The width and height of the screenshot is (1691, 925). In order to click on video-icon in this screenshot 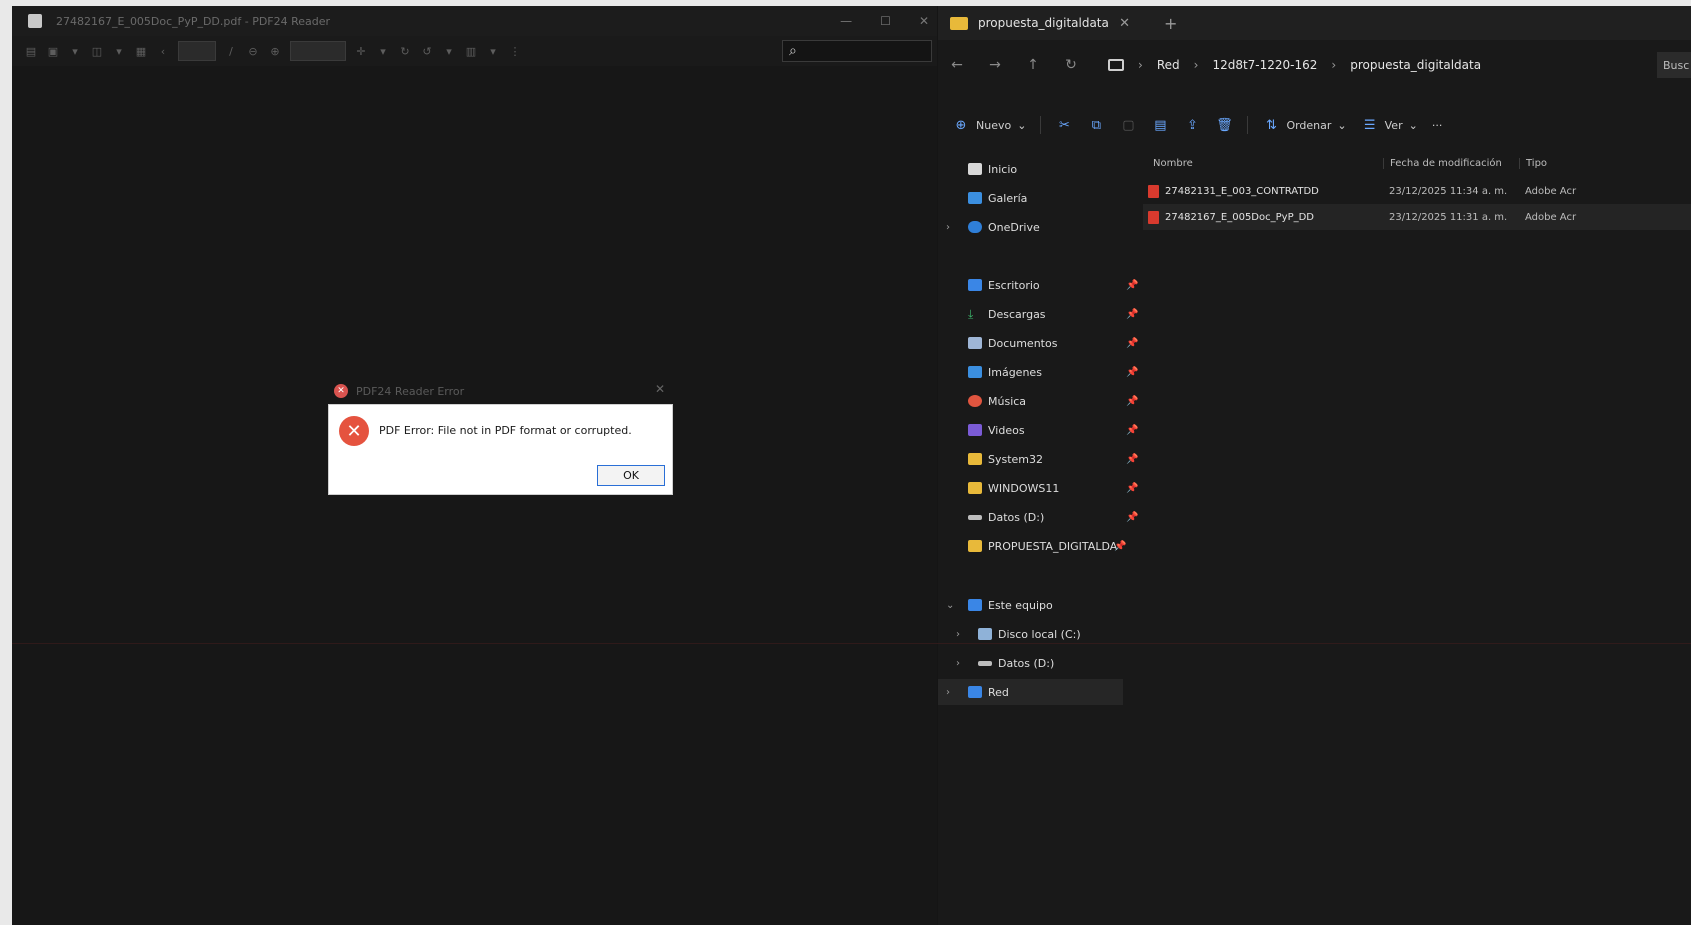, I will do `click(975, 430)`.